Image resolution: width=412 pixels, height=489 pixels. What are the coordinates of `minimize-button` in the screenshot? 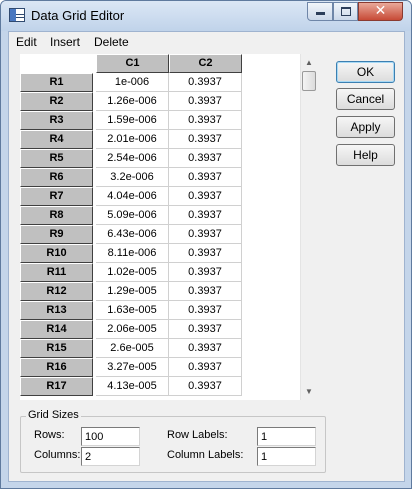 It's located at (320, 11).